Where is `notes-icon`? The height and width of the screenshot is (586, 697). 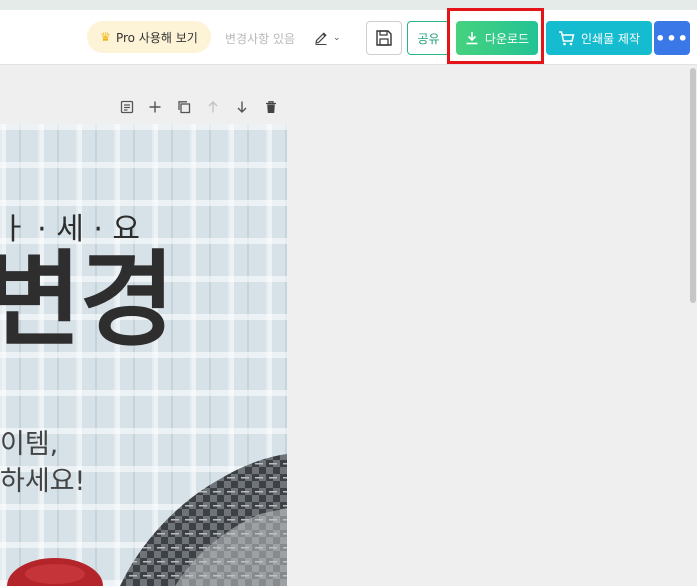
notes-icon is located at coordinates (127, 107).